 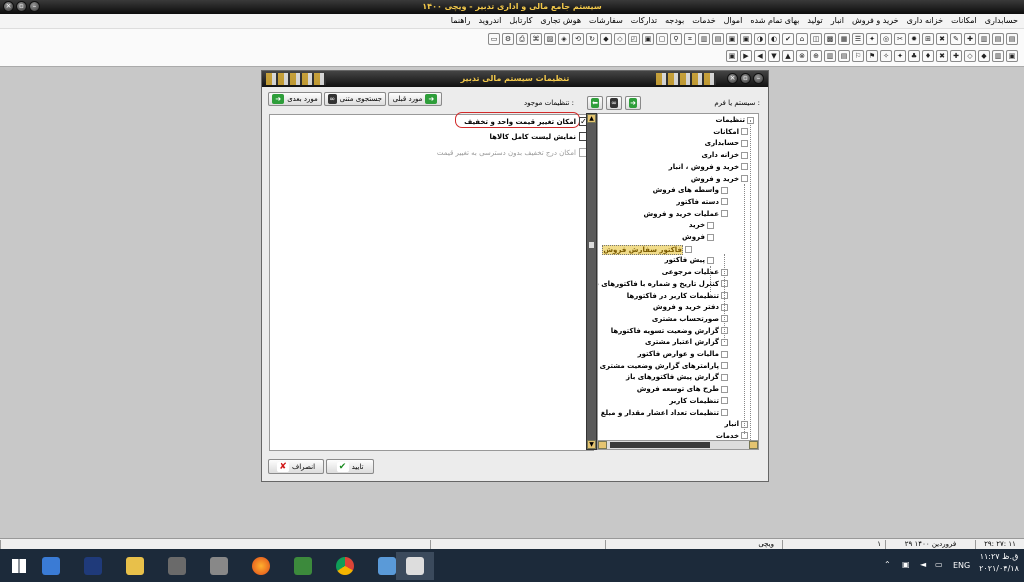 What do you see at coordinates (928, 56) in the screenshot?
I see `toolbar-tool-icon: ♦` at bounding box center [928, 56].